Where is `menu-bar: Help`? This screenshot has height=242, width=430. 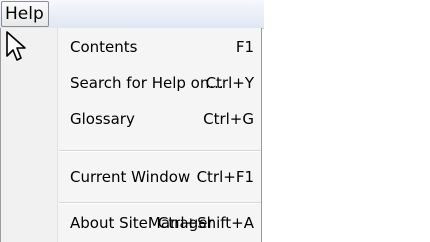 menu-bar: Help is located at coordinates (132, 14).